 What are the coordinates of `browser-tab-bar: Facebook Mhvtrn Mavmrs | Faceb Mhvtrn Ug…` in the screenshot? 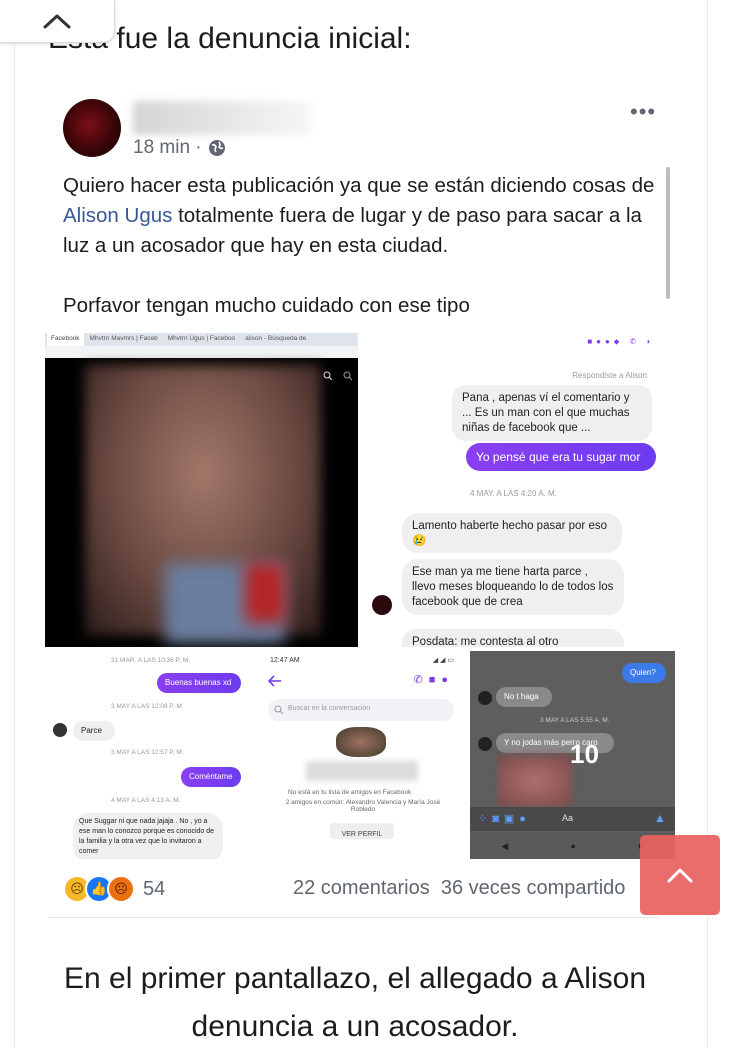 It's located at (201, 339).